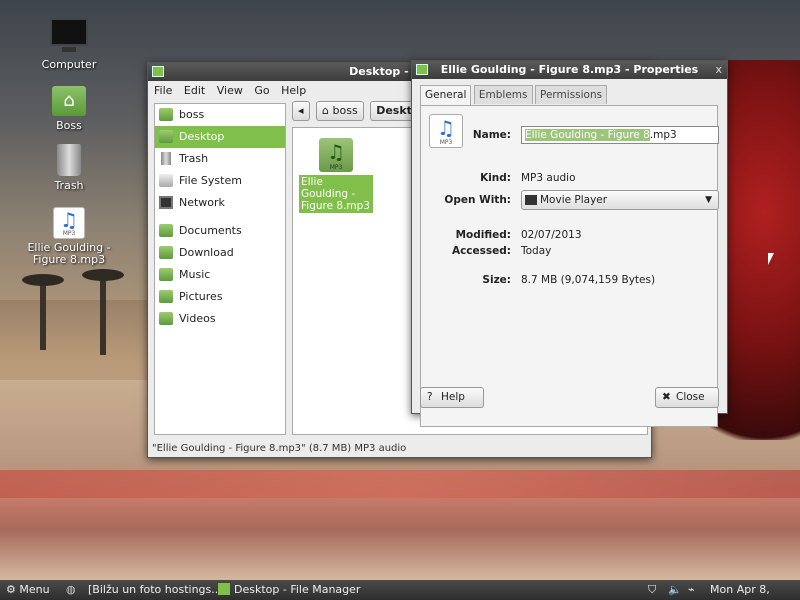 Image resolution: width=800 pixels, height=600 pixels. What do you see at coordinates (166, 136) in the screenshot?
I see `desktop-icon` at bounding box center [166, 136].